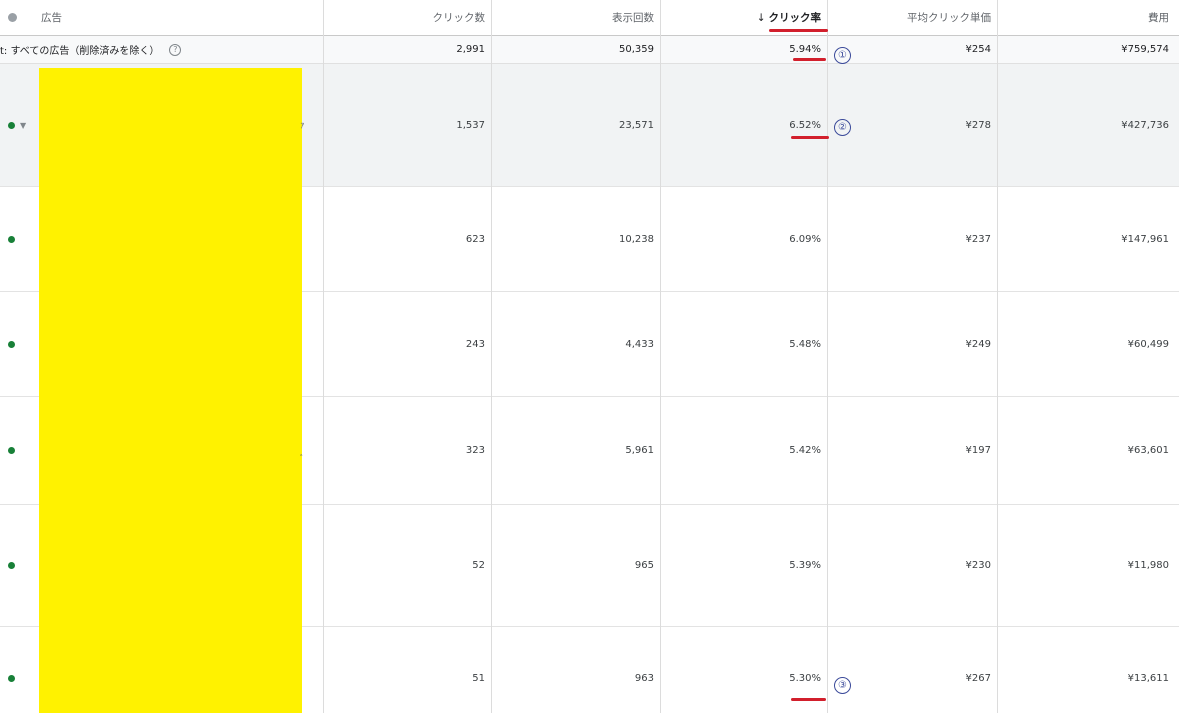 This screenshot has width=1179, height=721. I want to click on status-header-icon, so click(18, 17).